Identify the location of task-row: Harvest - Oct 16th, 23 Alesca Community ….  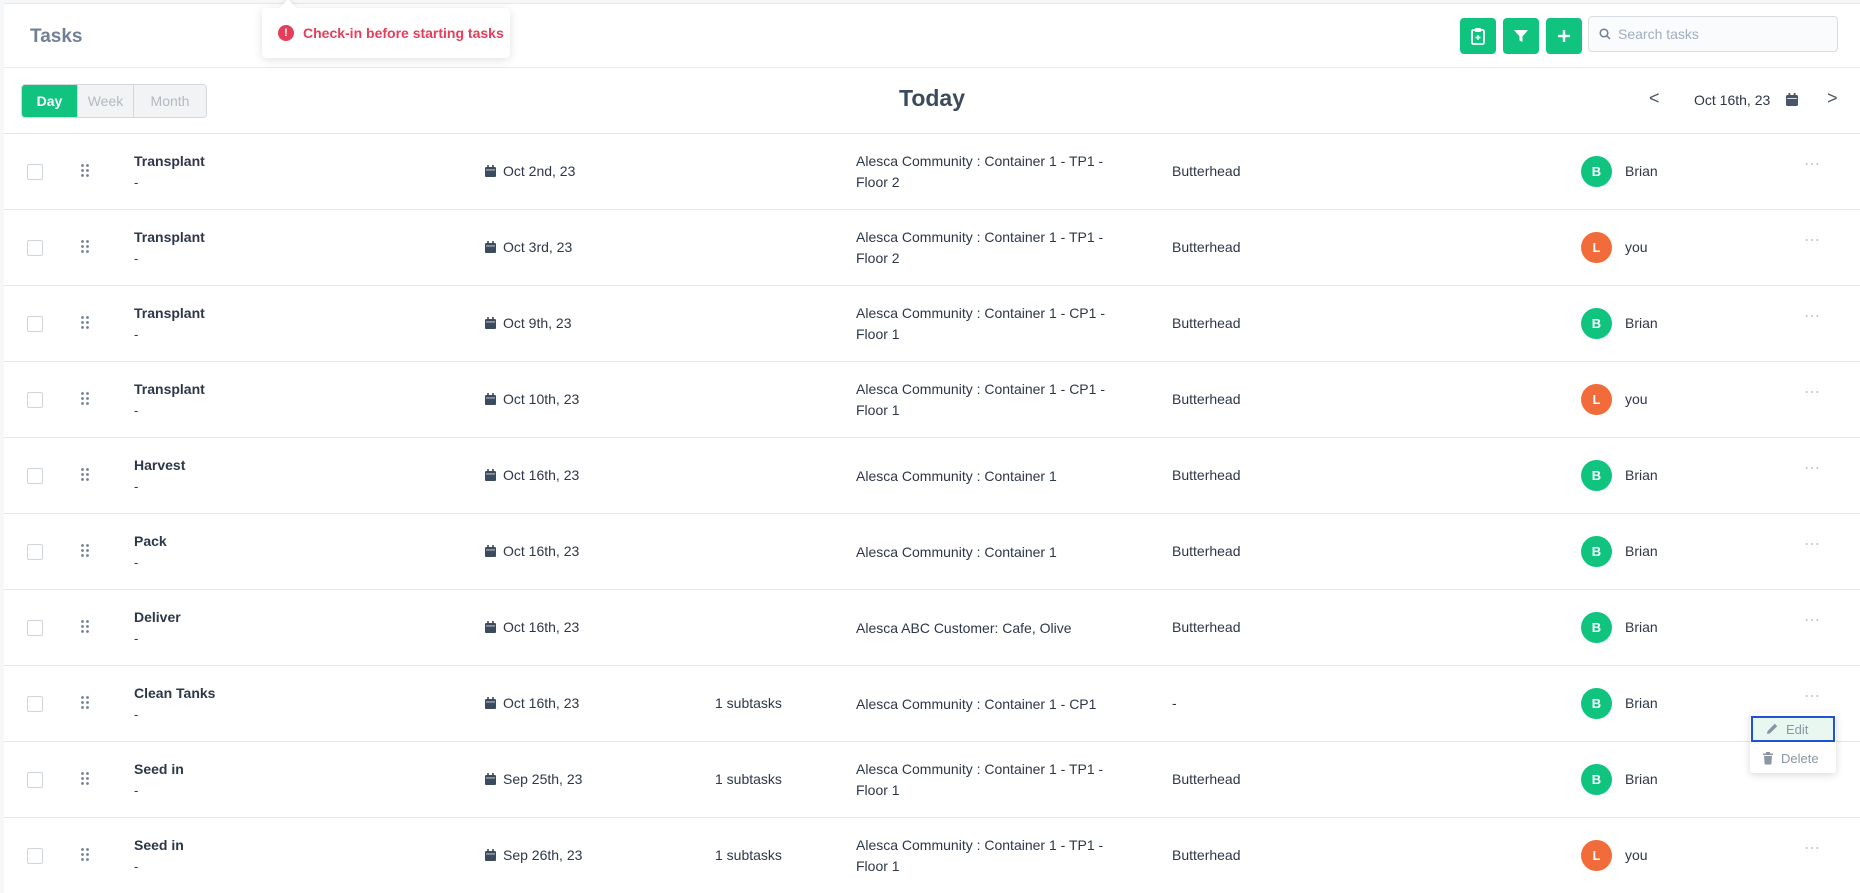
(932, 476).